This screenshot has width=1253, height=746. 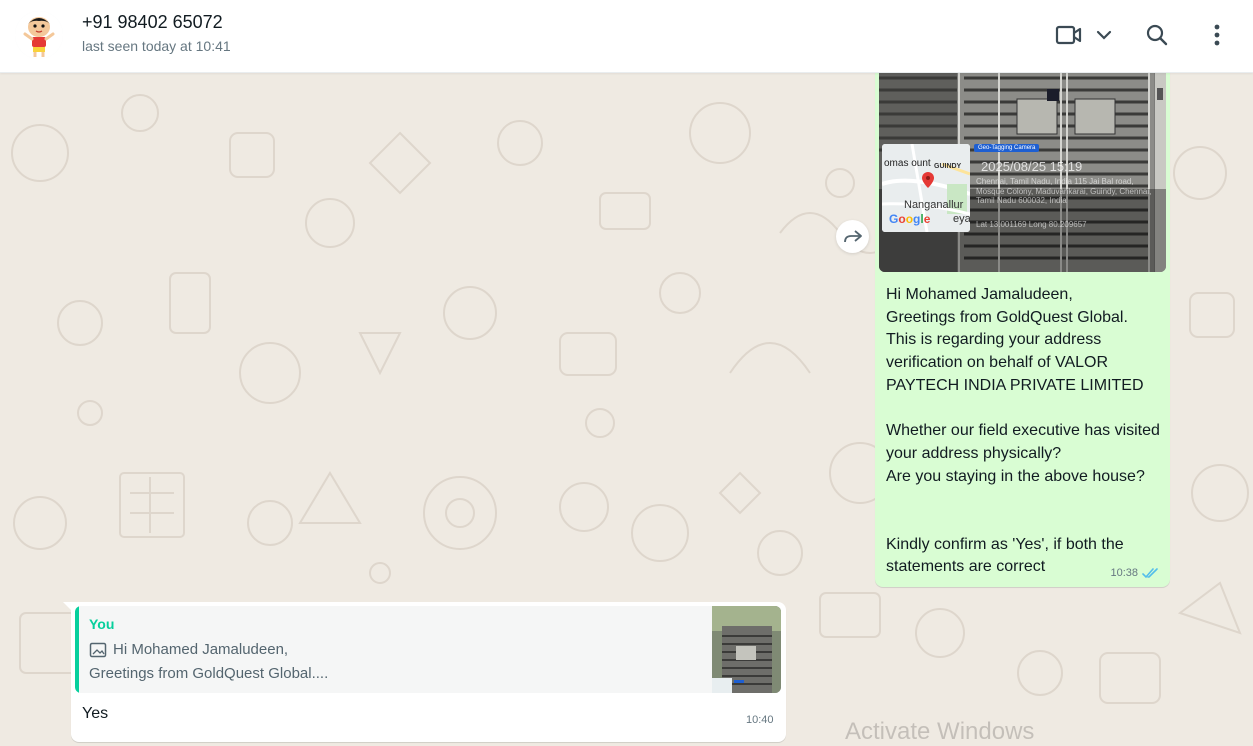 I want to click on quote-author: You, so click(x=102, y=624).